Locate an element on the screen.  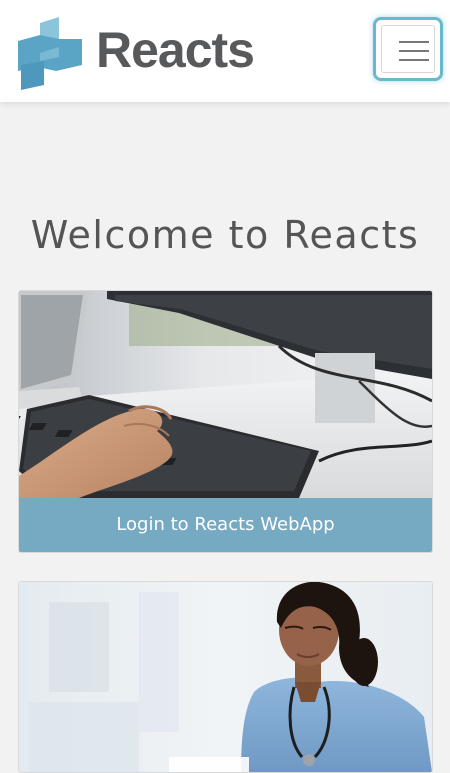
brand-name: Reacts is located at coordinates (175, 50).